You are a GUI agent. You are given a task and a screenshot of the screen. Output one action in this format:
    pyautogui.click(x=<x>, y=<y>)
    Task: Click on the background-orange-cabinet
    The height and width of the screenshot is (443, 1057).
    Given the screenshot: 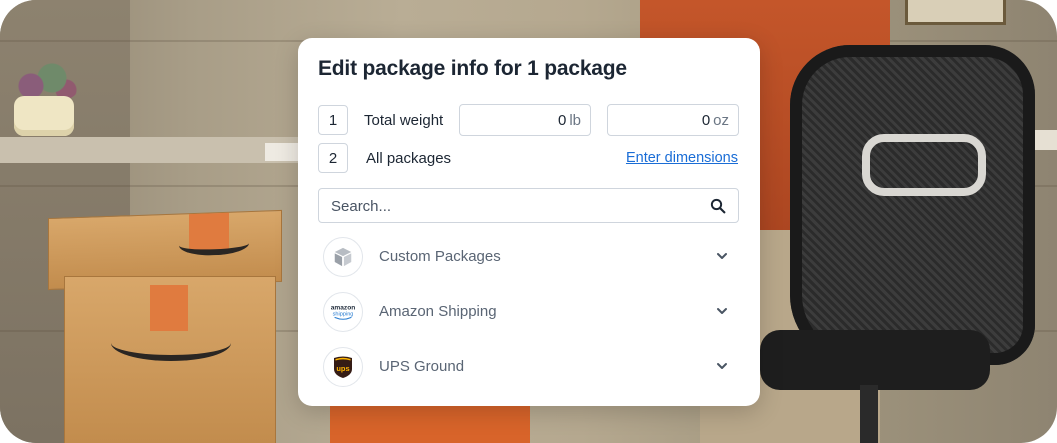 What is the action you would take?
    pyautogui.click(x=430, y=421)
    